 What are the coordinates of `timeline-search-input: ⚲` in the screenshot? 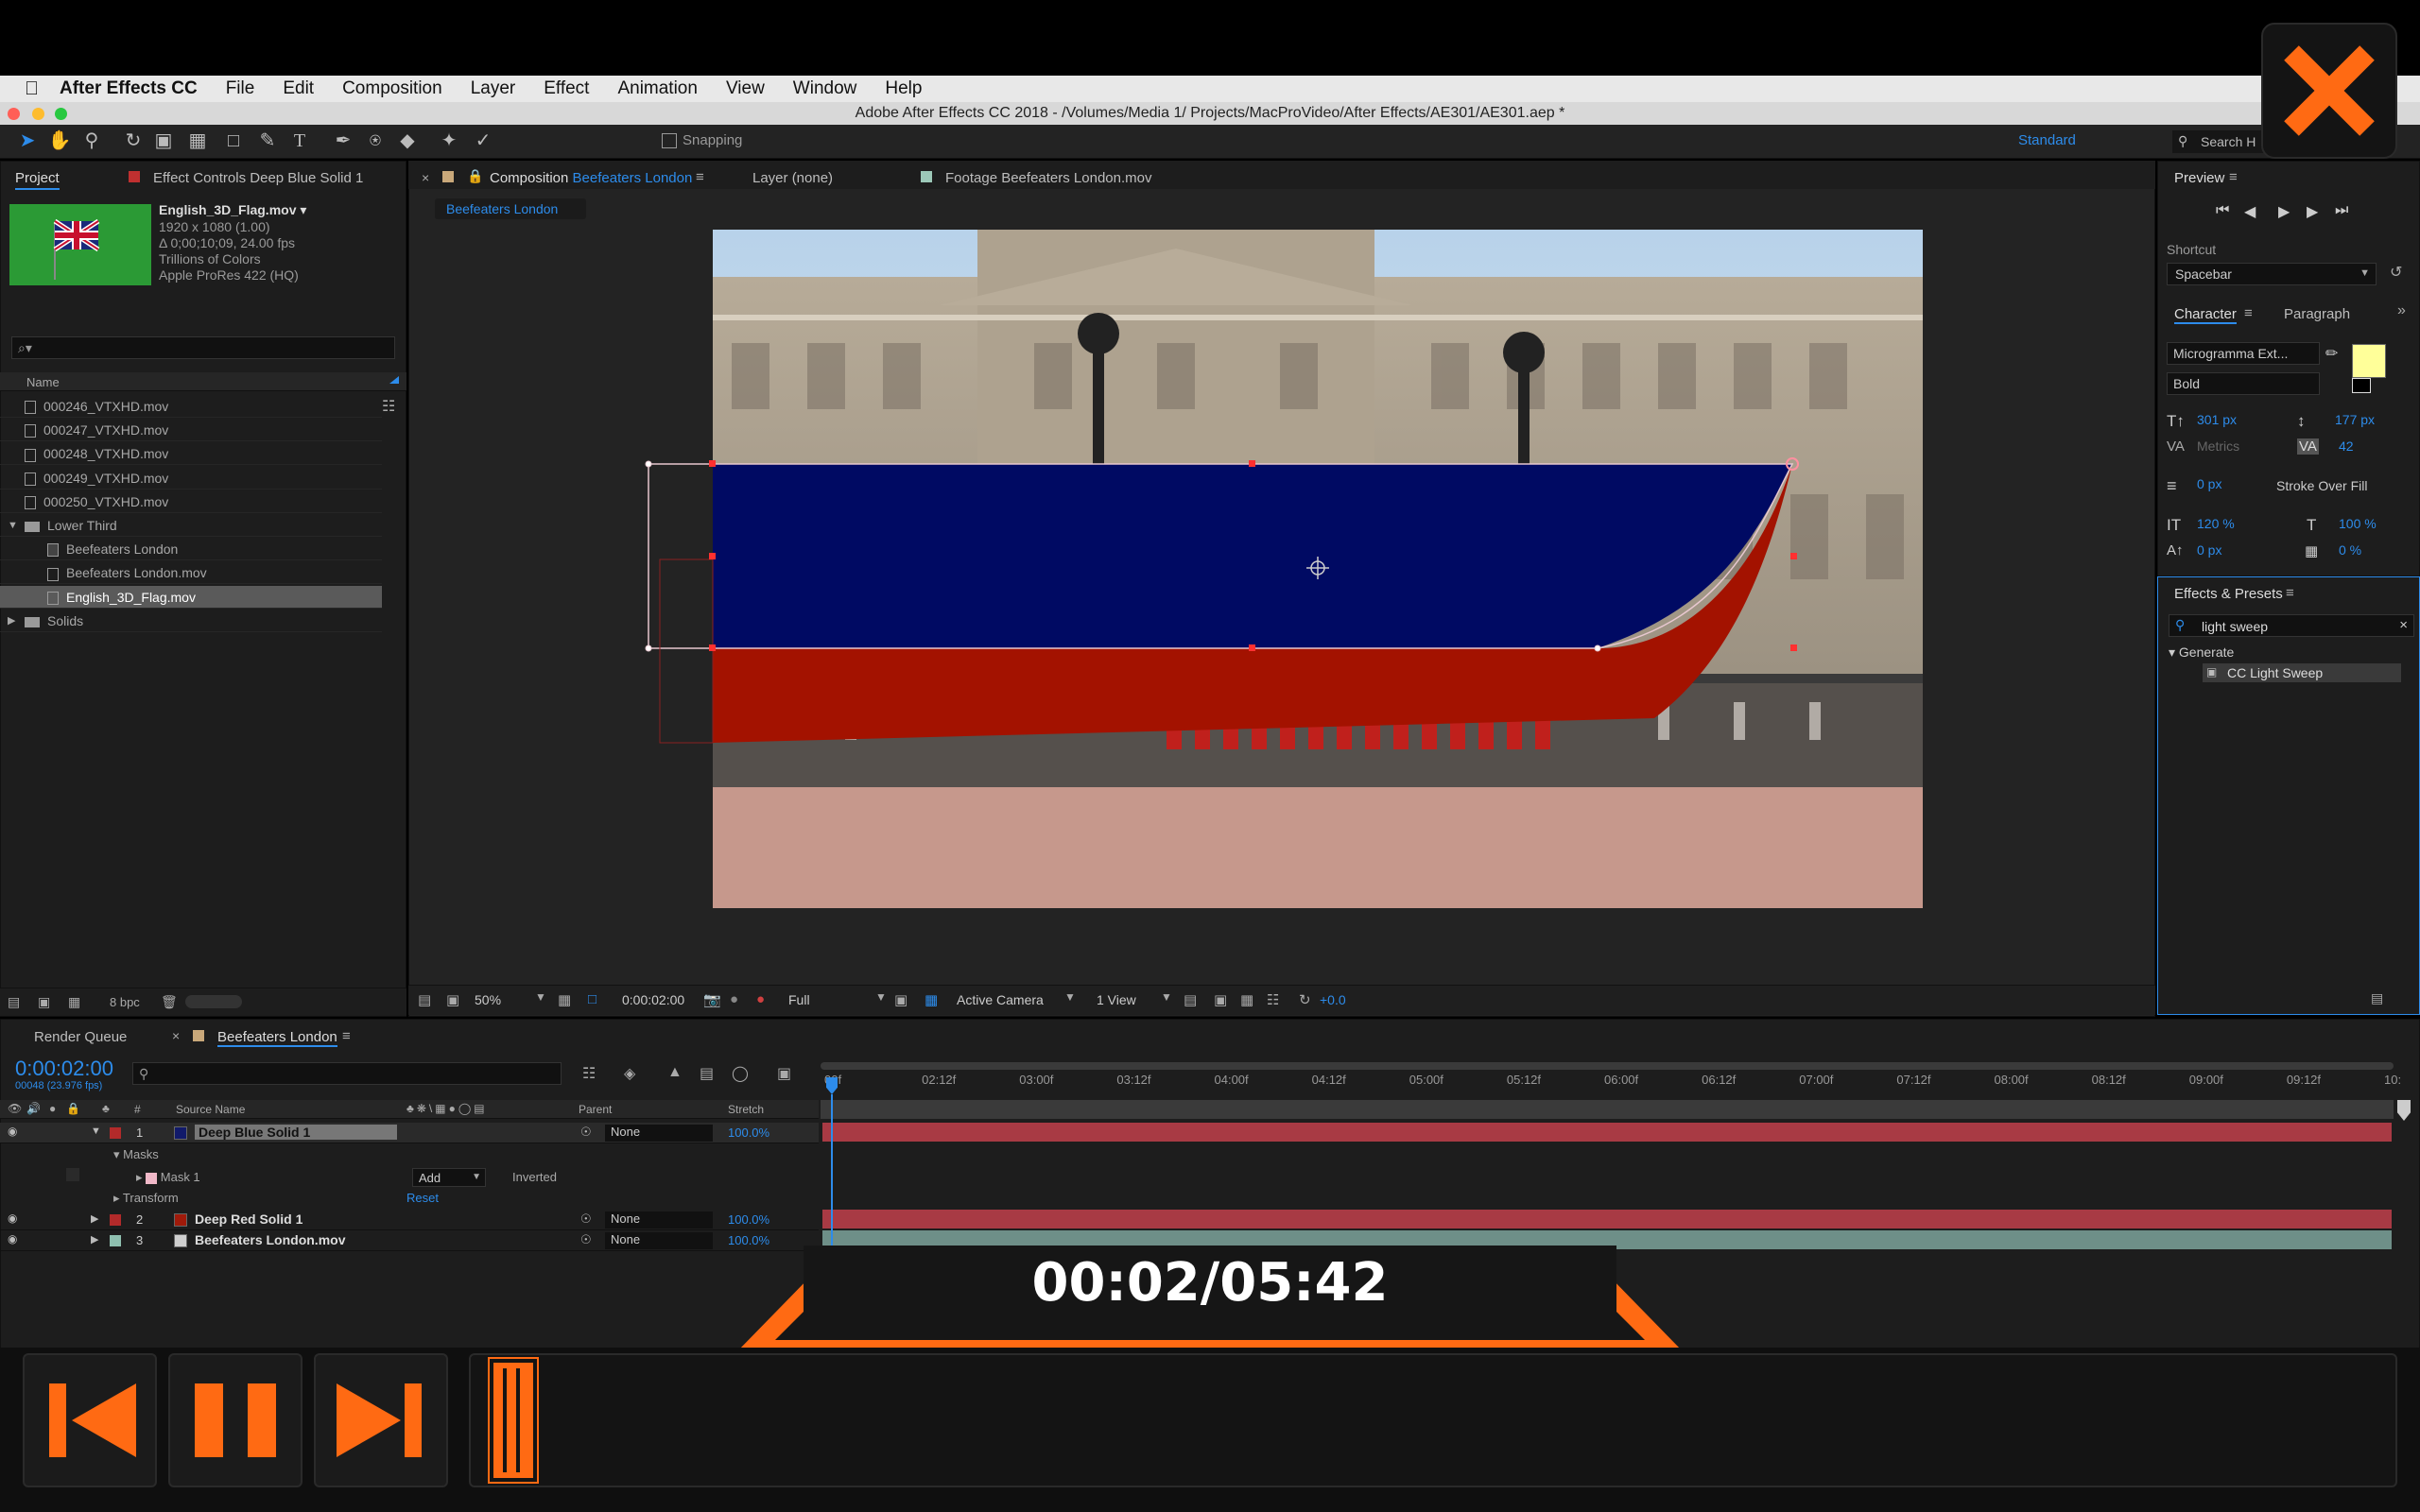 It's located at (347, 1073).